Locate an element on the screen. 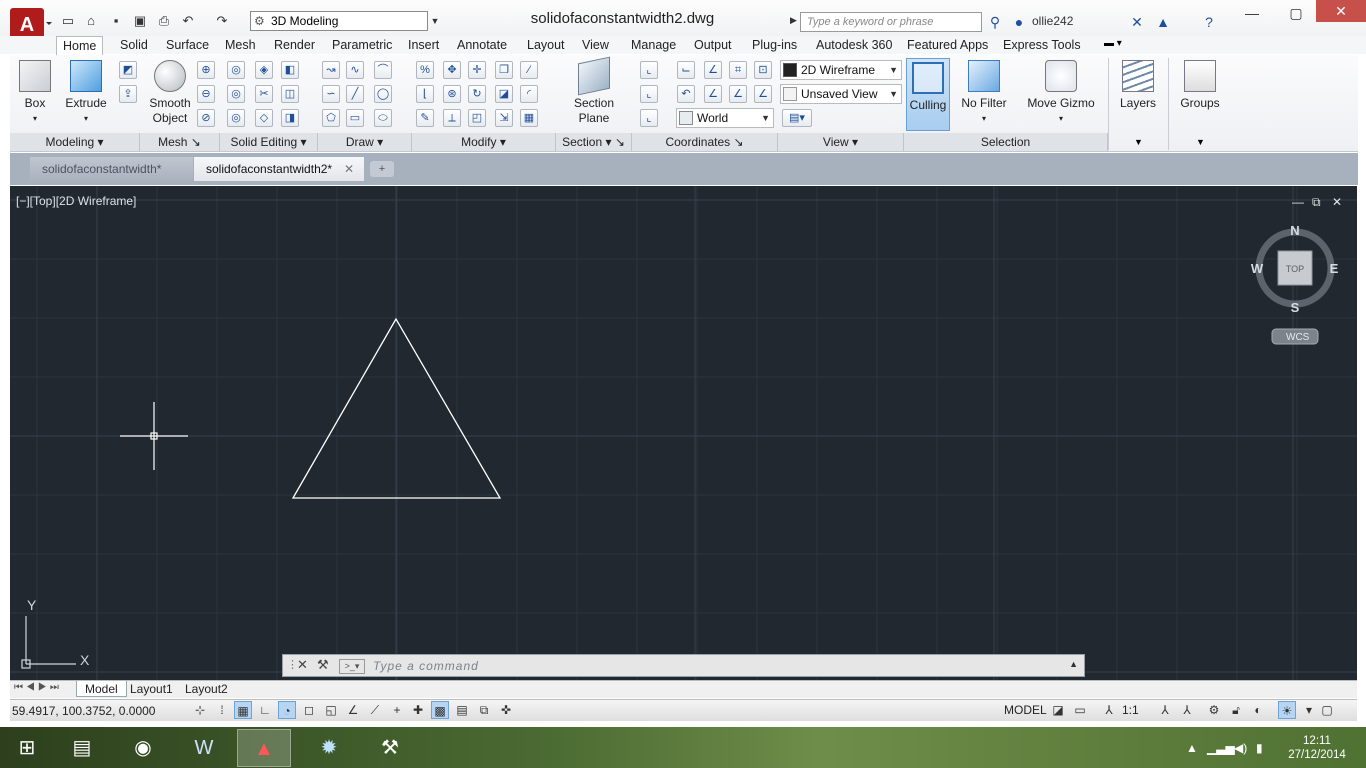 The image size is (1366, 768). chrome-icon: ◉ is located at coordinates (143, 748).